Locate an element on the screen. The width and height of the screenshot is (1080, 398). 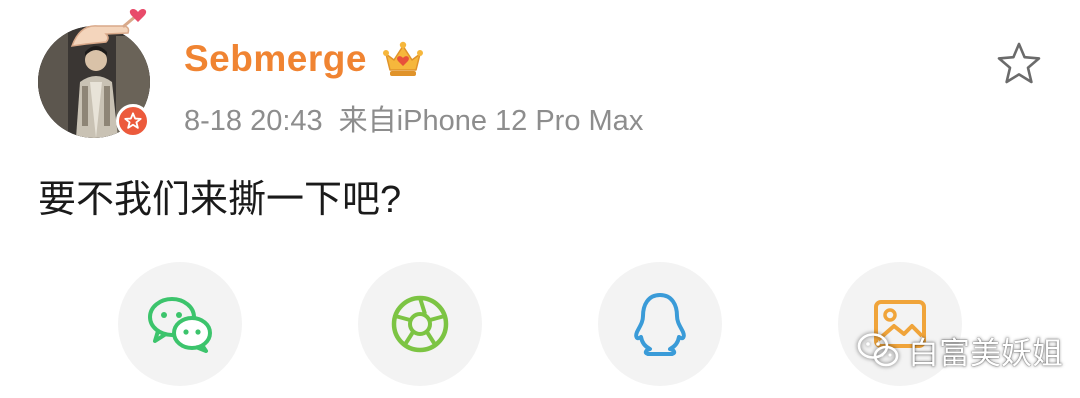
moments-aperture-icon is located at coordinates (420, 324).